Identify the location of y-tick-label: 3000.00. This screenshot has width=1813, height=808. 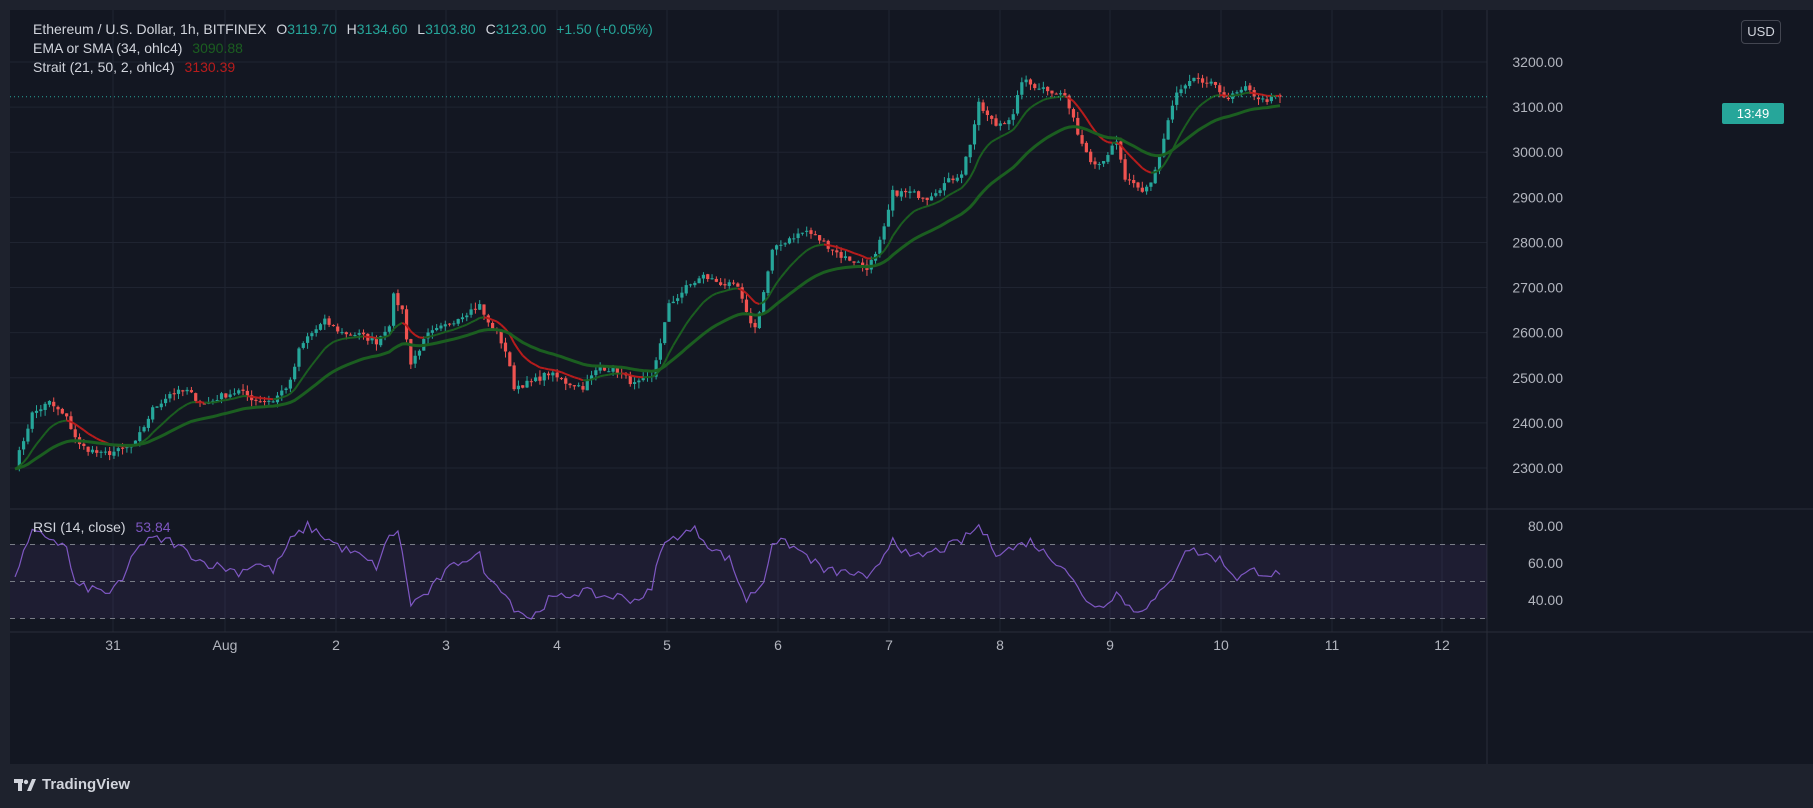
(1537, 152).